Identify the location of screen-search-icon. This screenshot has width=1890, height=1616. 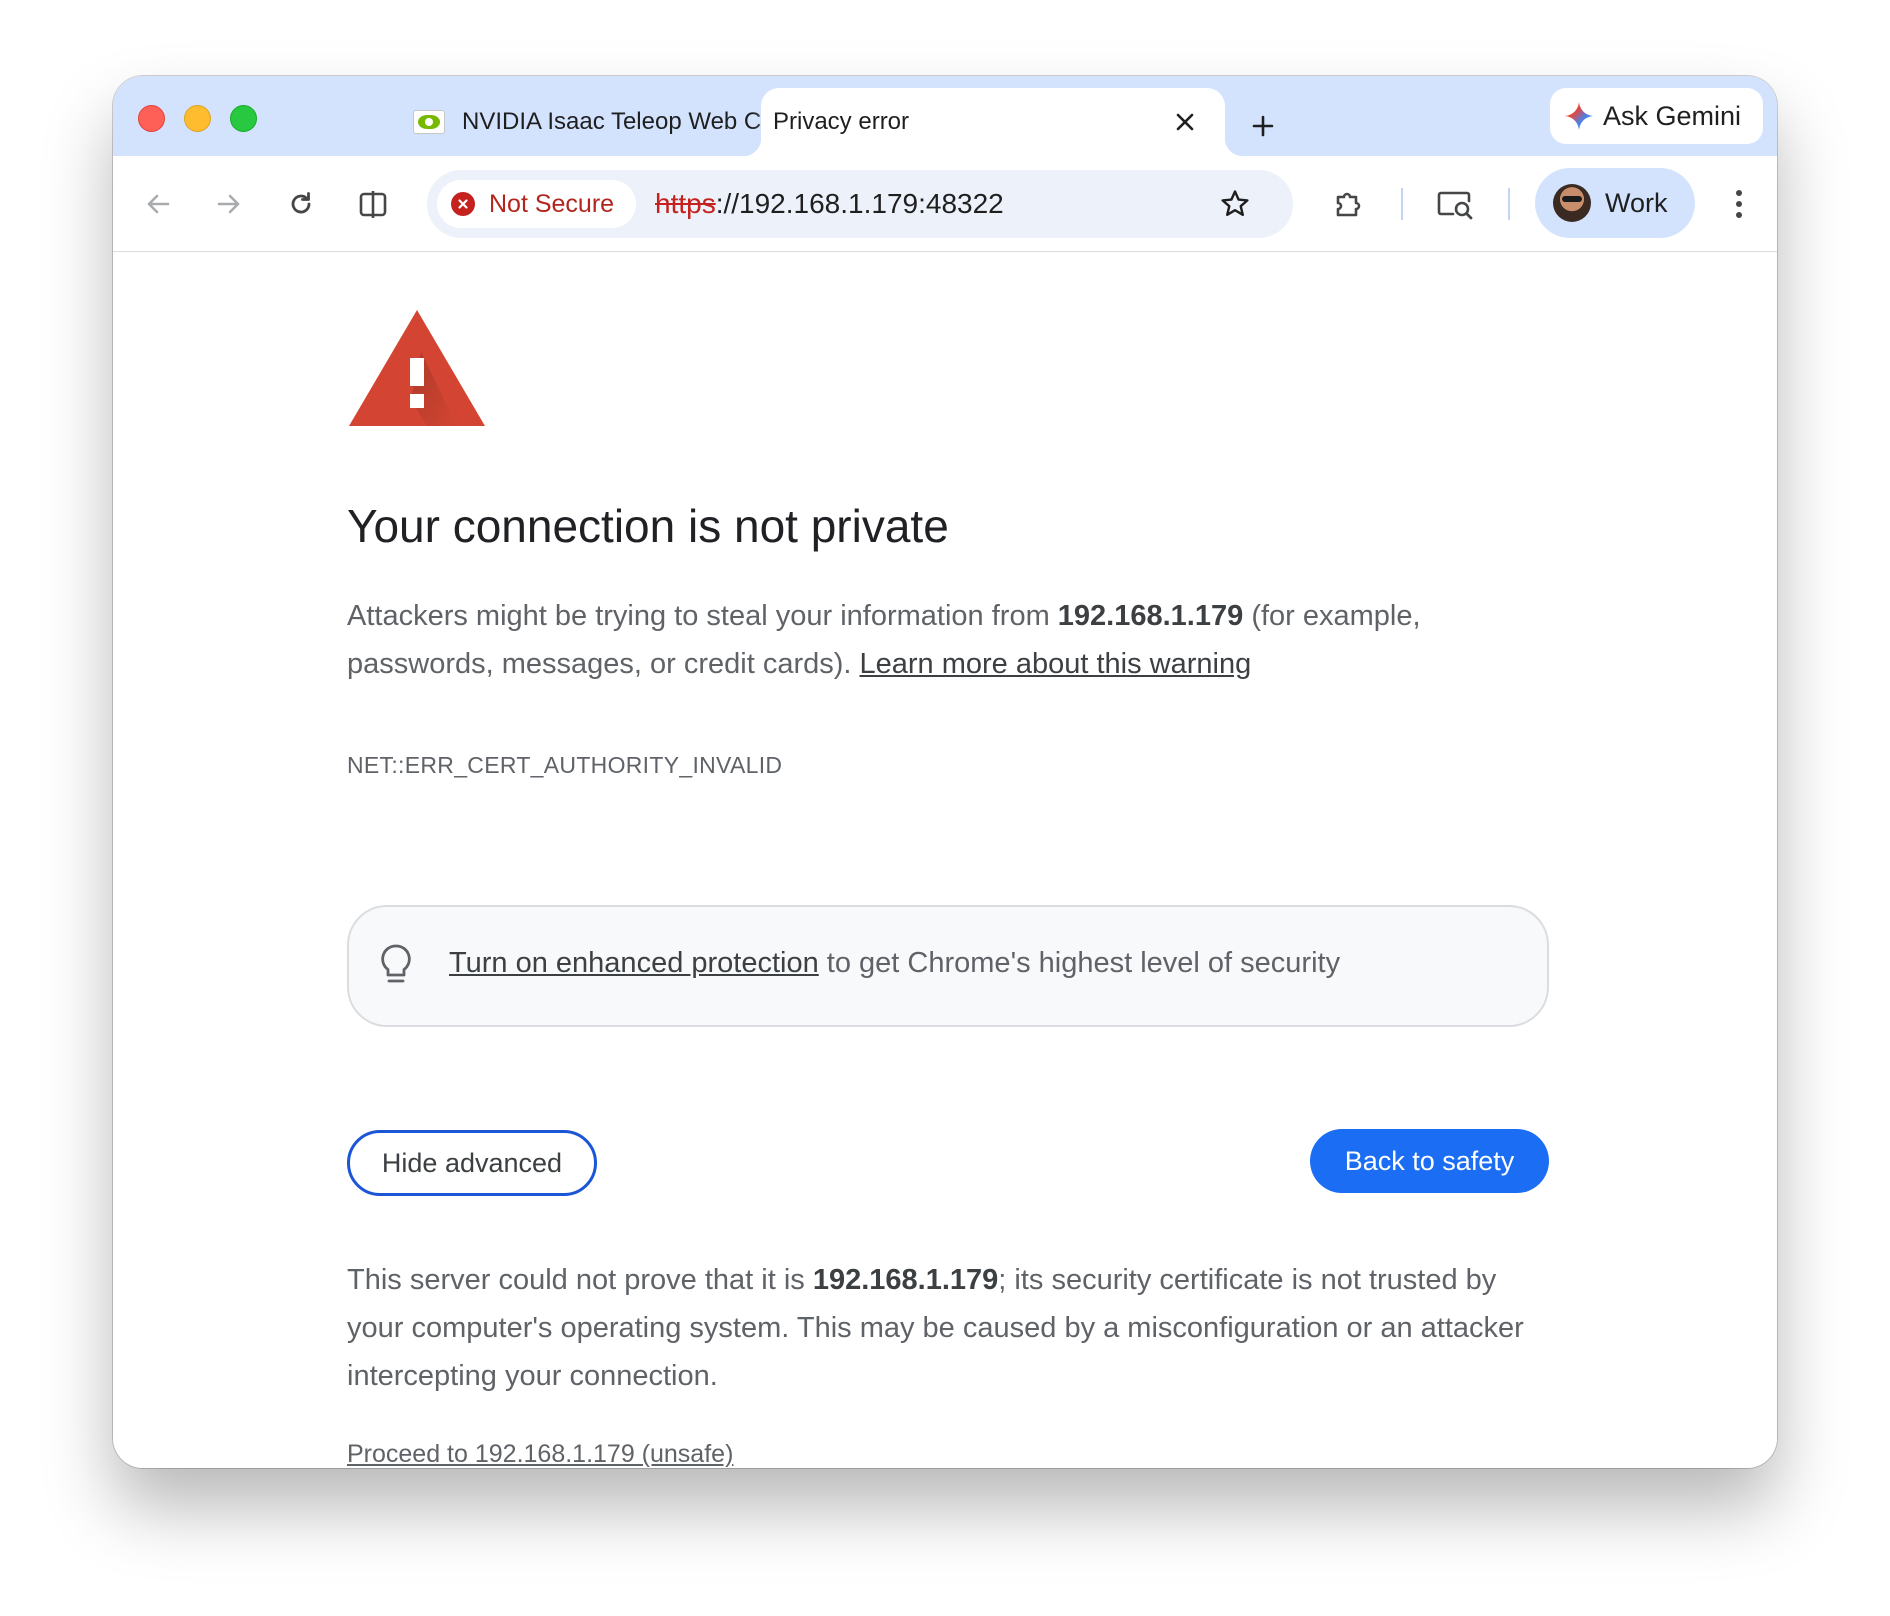
(1455, 205).